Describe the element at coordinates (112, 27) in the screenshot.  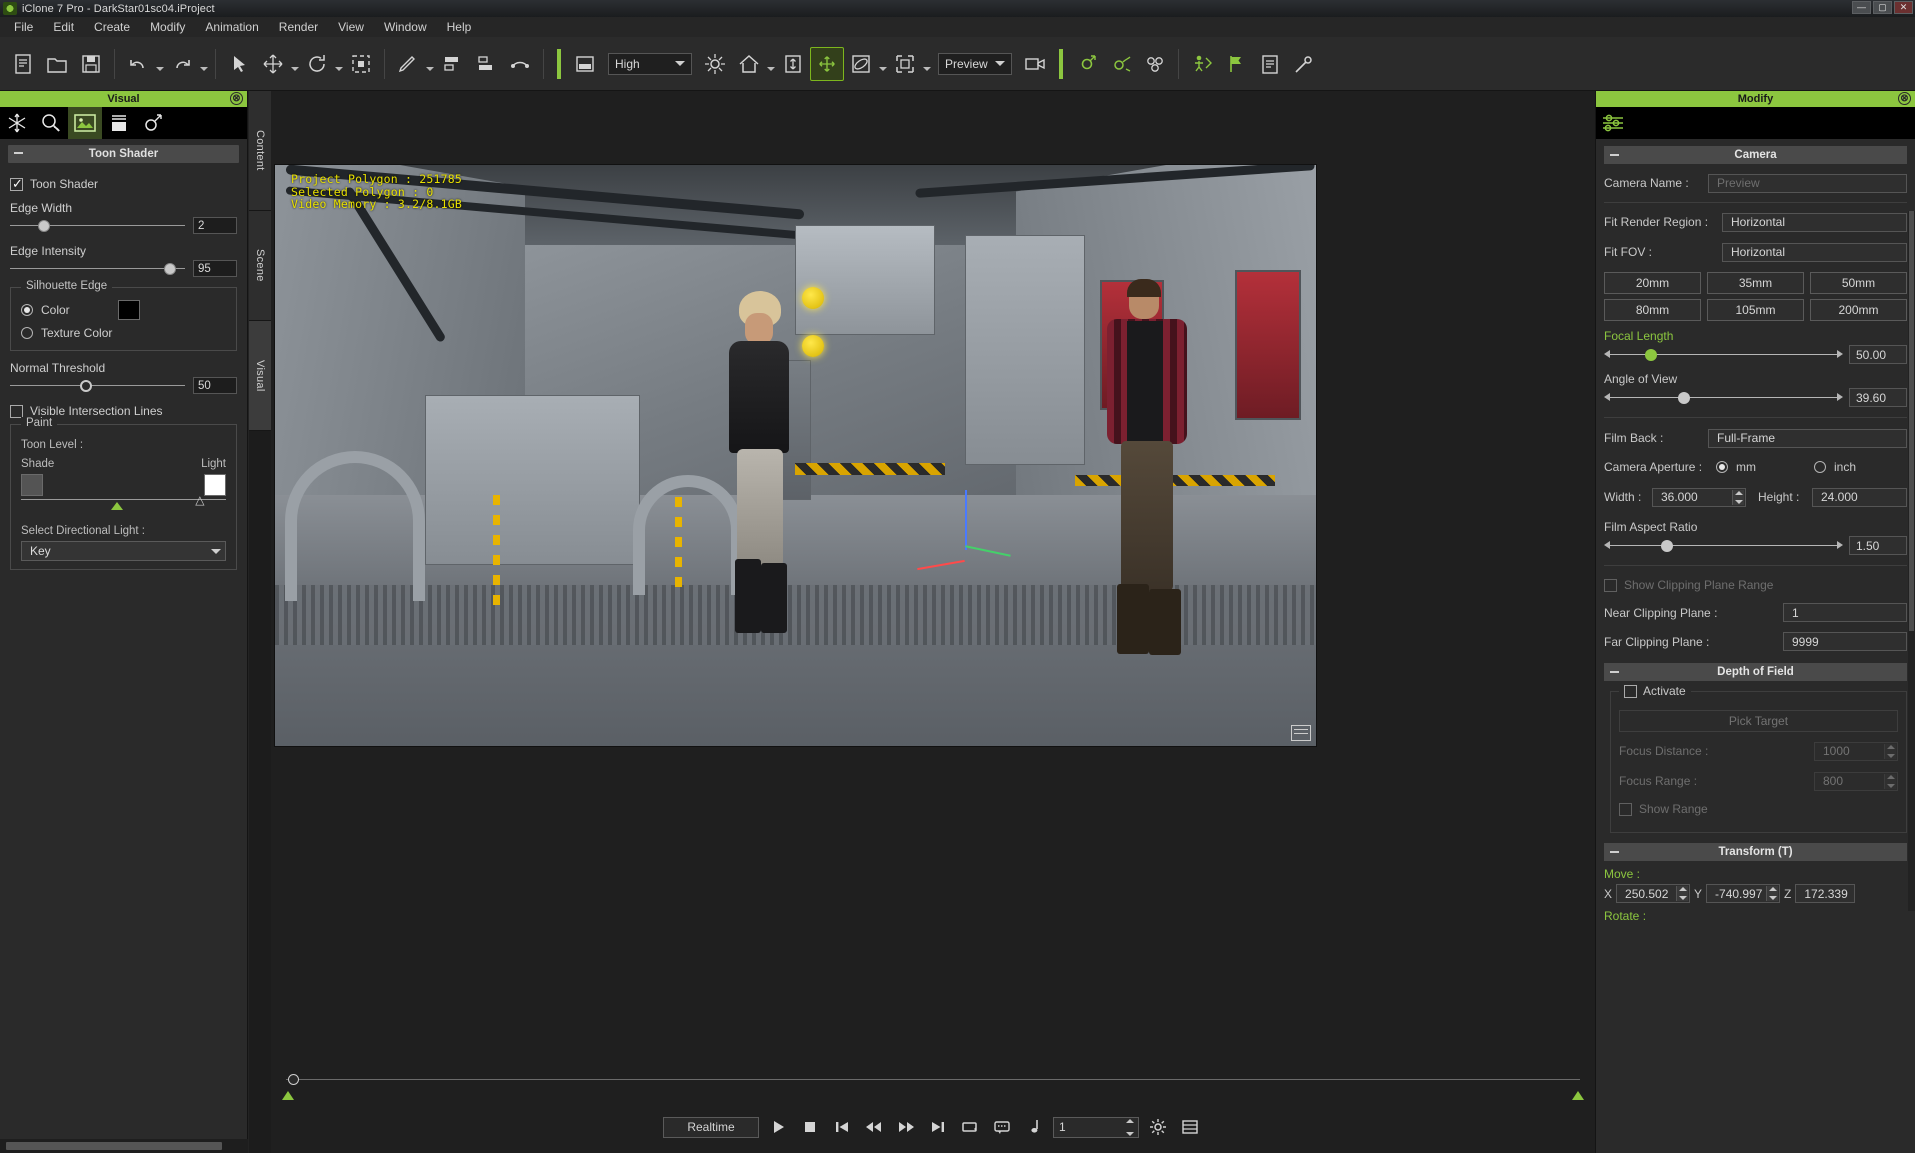
I see `menu-create: Create` at that location.